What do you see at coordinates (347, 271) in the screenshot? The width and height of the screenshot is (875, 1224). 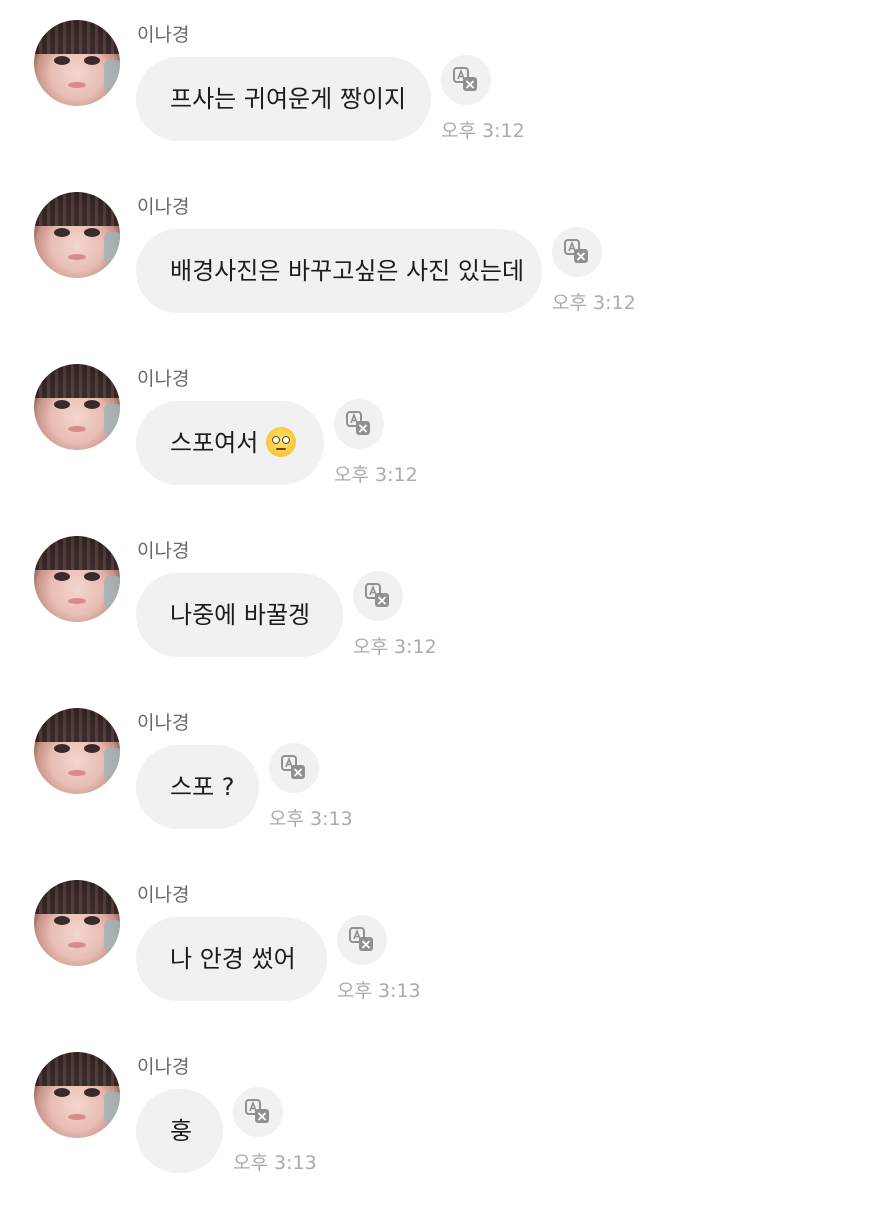 I see `message-text: 배경사진은 바꾸고싶은 사진 있는데` at bounding box center [347, 271].